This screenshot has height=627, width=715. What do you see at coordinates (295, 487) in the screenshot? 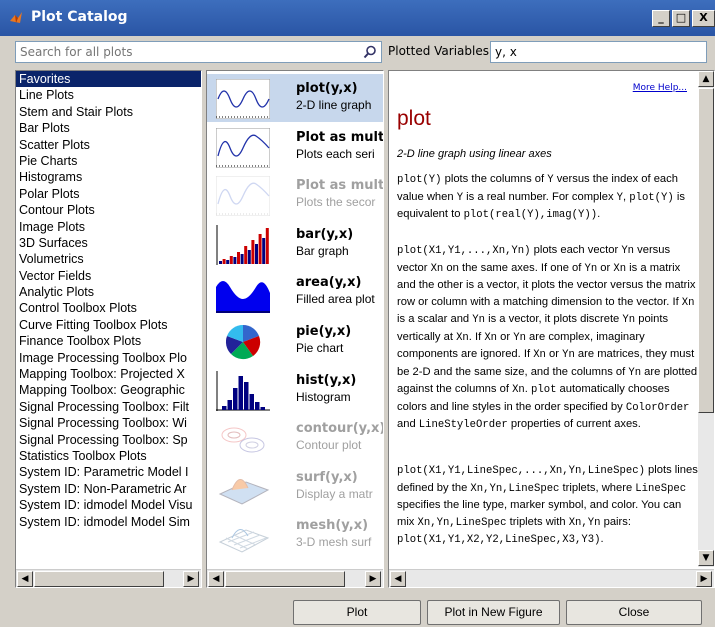
I see `plot-item: surf(y,x) Display a matr` at bounding box center [295, 487].